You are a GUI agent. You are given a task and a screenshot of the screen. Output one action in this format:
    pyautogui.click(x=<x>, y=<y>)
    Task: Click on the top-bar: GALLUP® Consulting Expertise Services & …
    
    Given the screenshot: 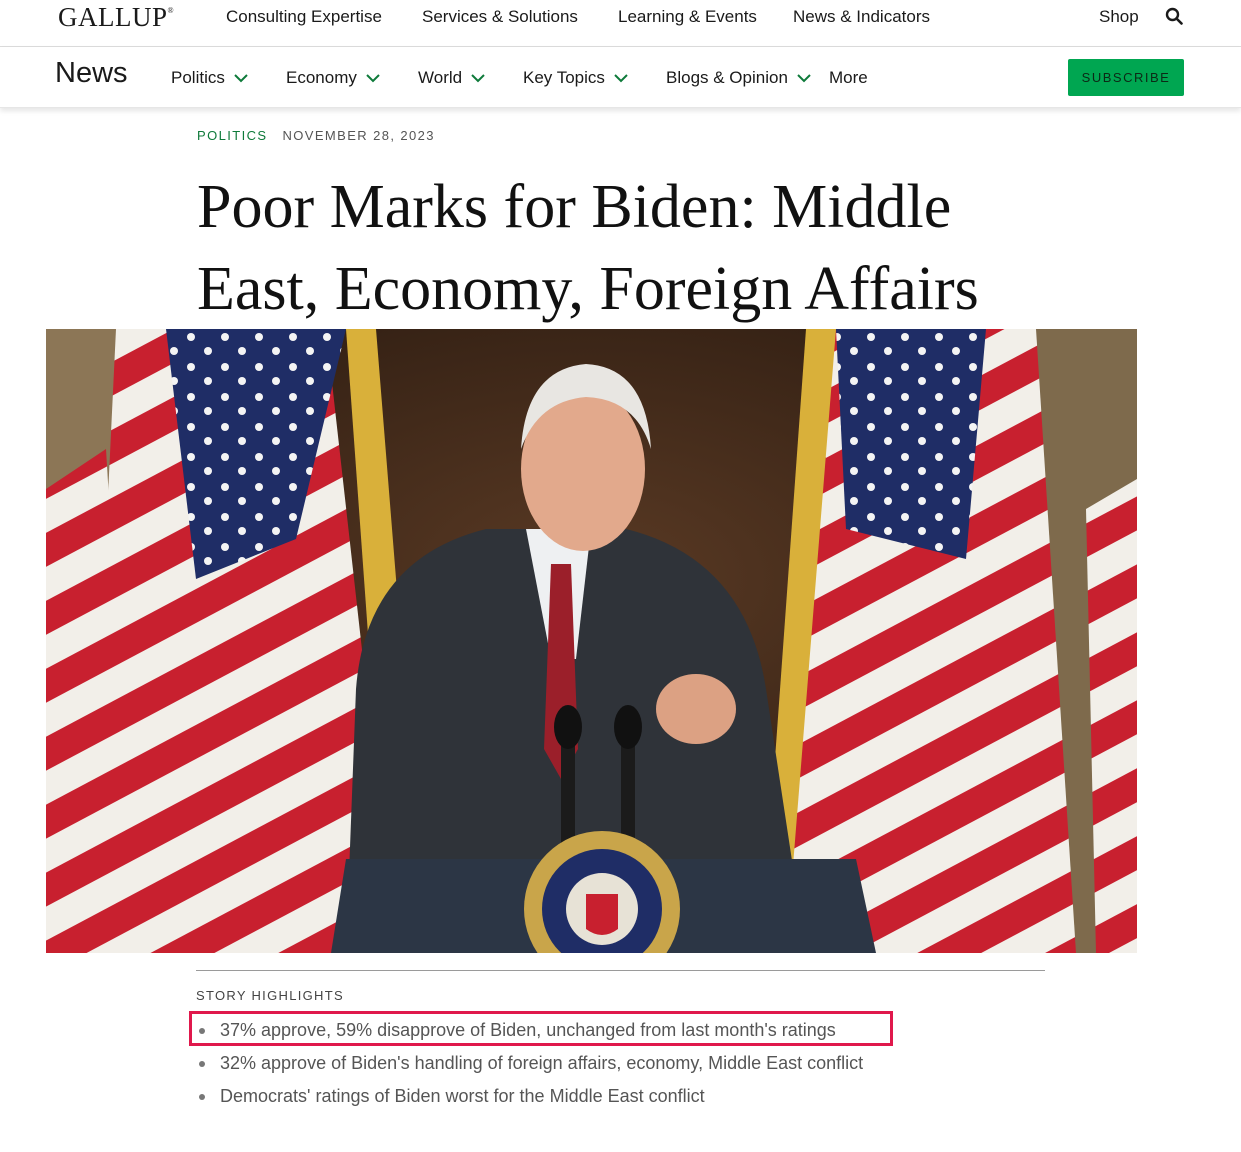 What is the action you would take?
    pyautogui.click(x=620, y=23)
    